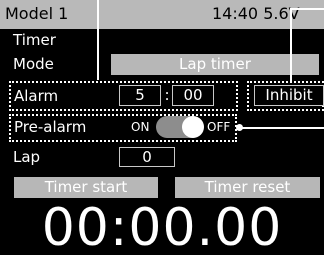 This screenshot has height=255, width=324. I want to click on timer-start-button: Timer start, so click(86, 187).